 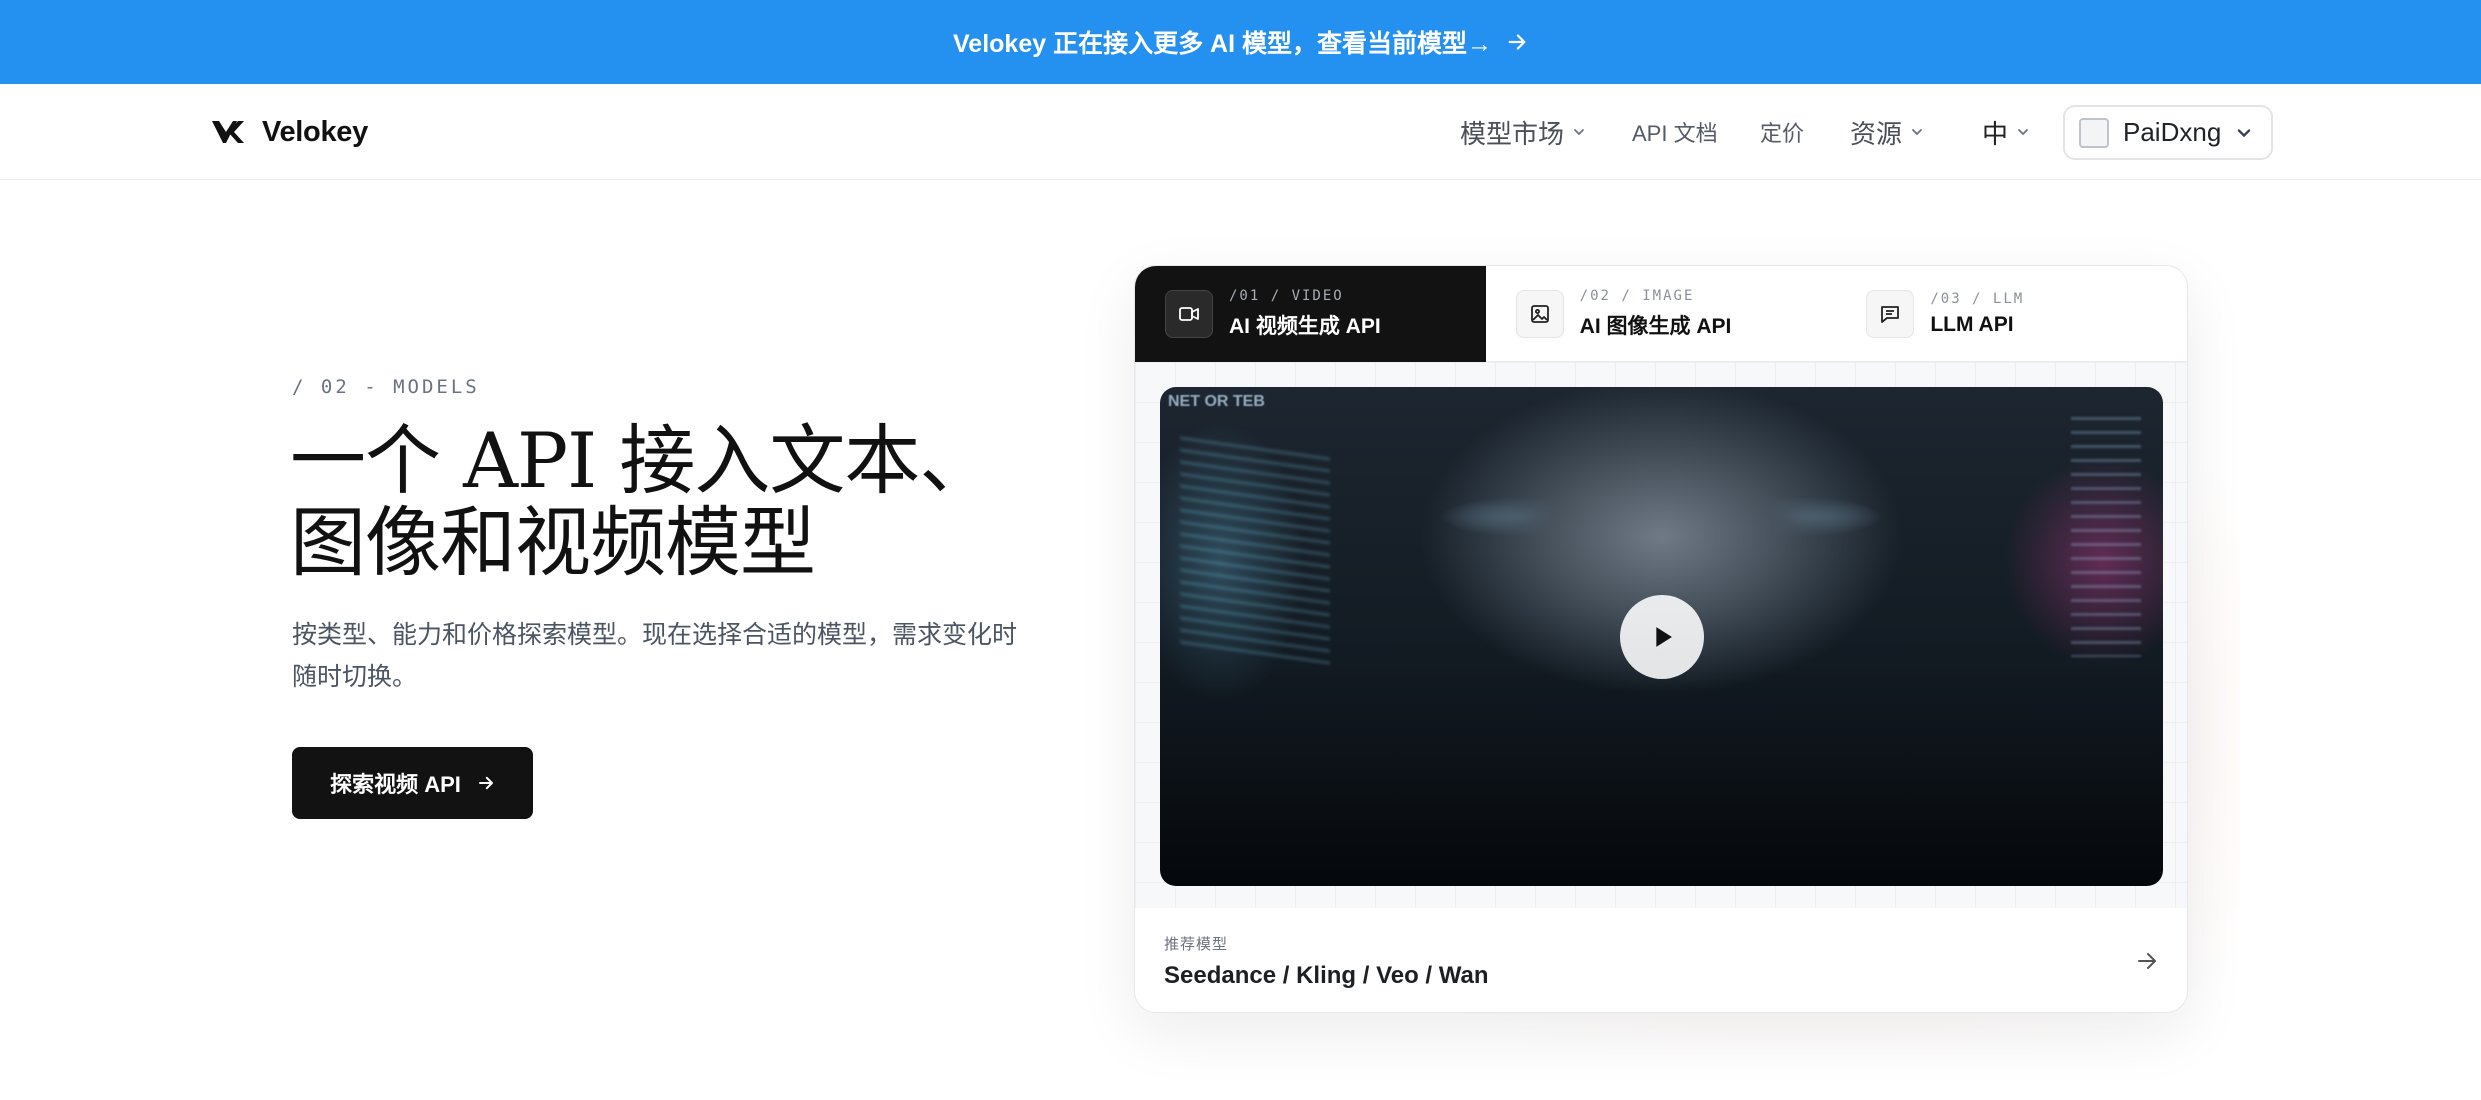 I want to click on nav-item-pricing: 定价, so click(x=1782, y=132).